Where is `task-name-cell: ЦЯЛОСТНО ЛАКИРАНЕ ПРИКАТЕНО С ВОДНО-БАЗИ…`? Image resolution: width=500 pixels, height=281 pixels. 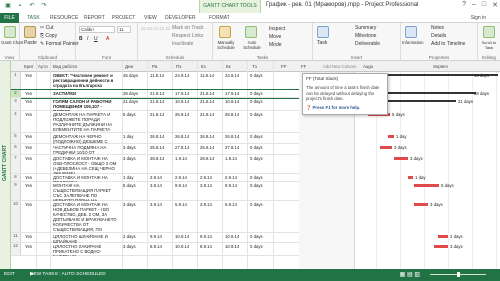 task-name-cell: ЦЯЛОСТНО ЛАКИРАНЕ ПРИКАТЕНО С ВОДНО-БАЗИ… is located at coordinates (85, 250).